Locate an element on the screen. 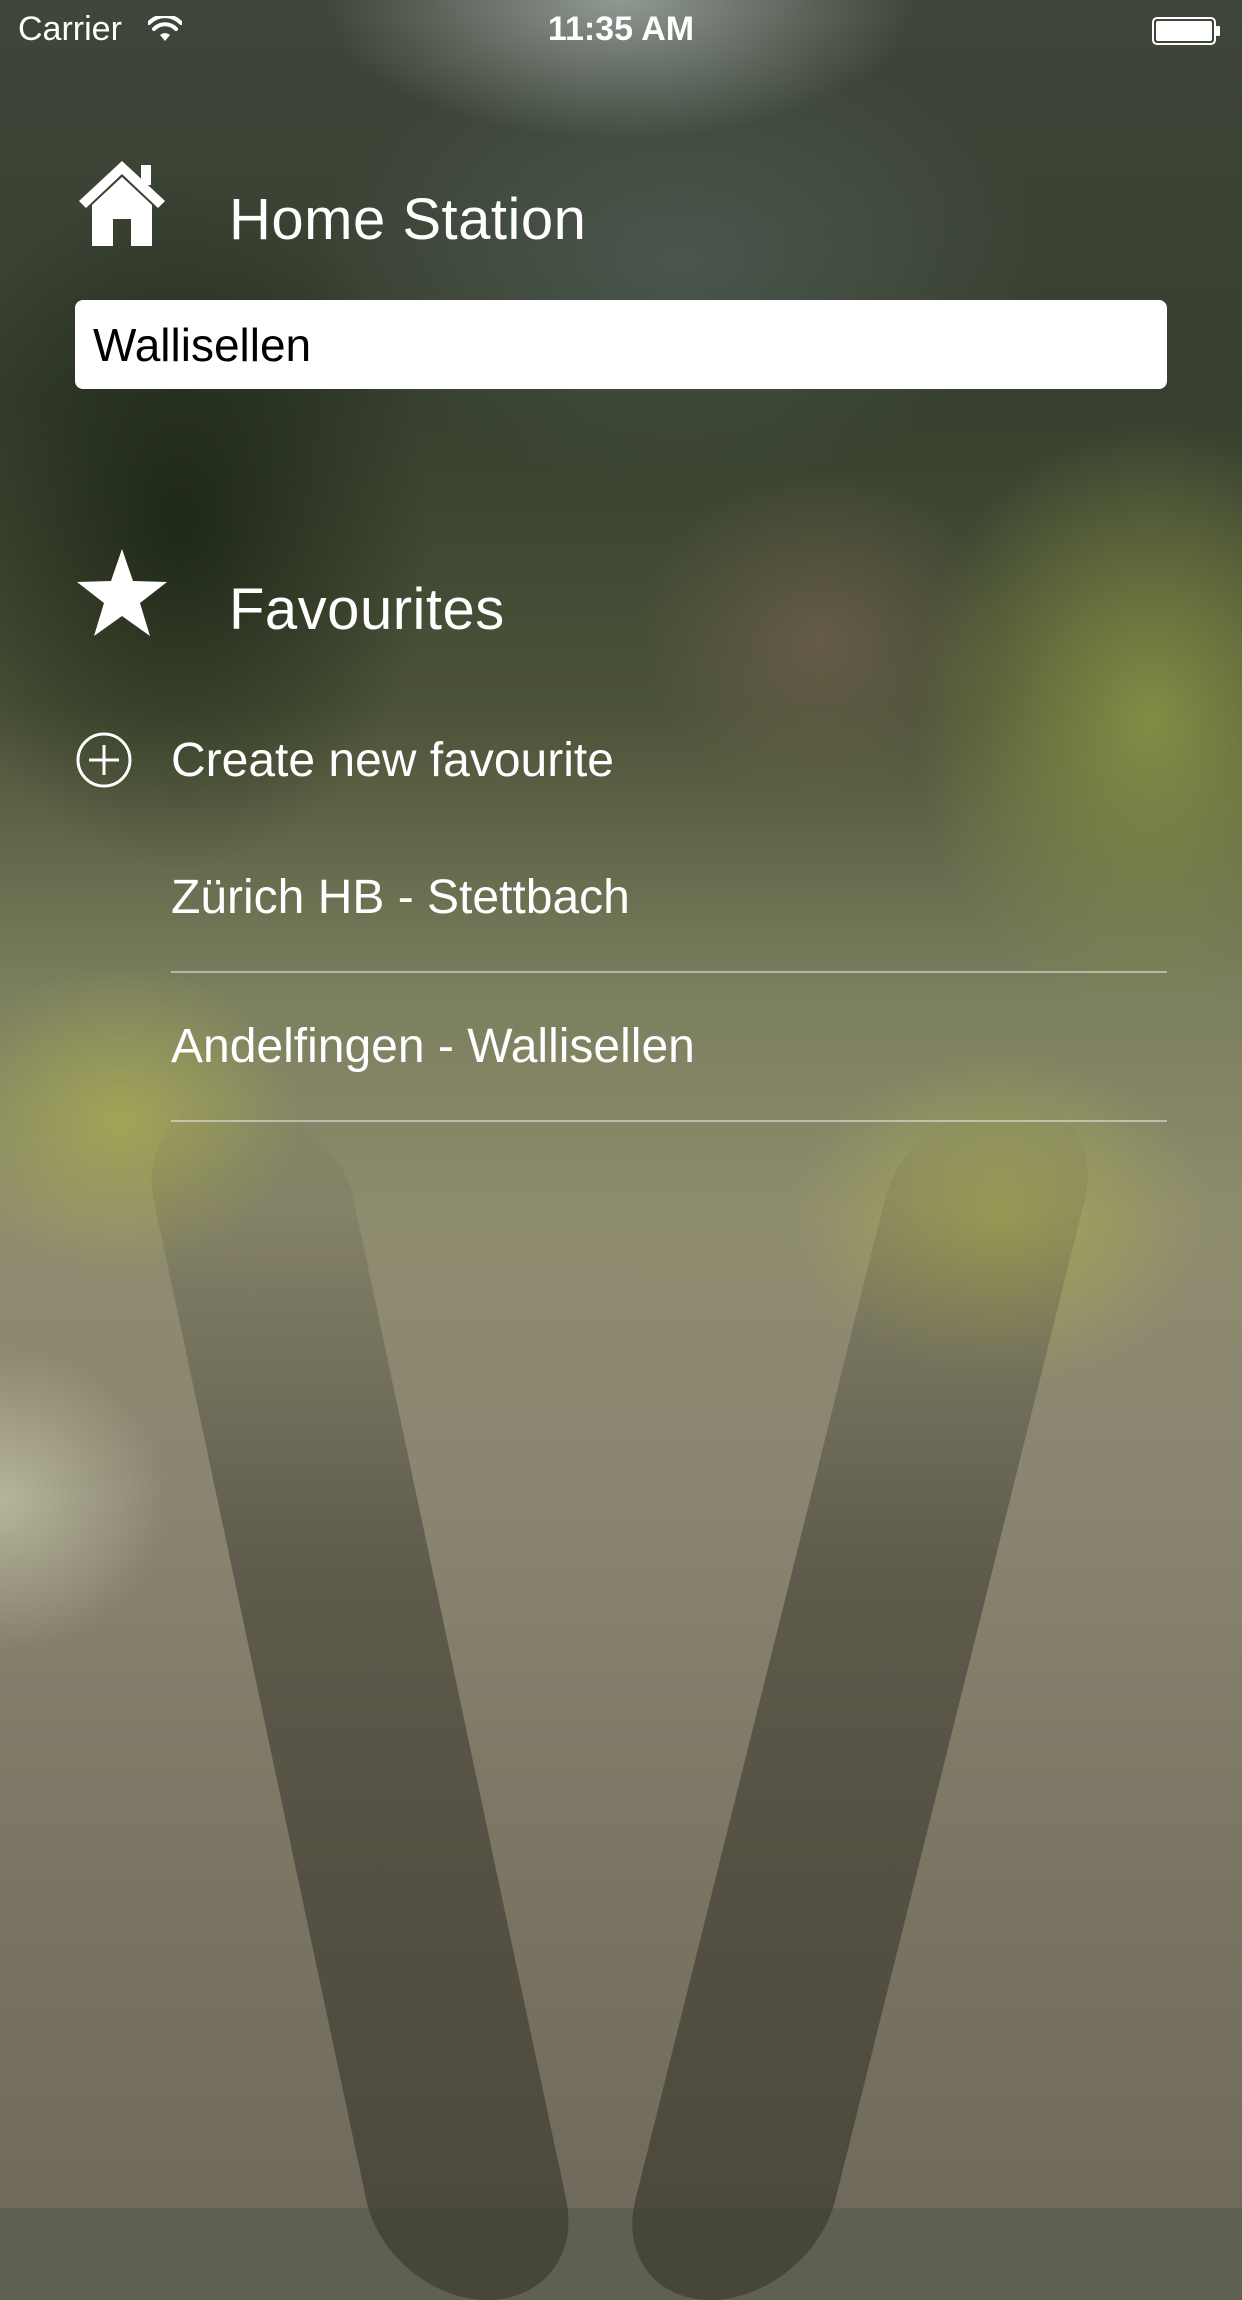 The image size is (1242, 2300). favourite-item: Andelfingen - Wallisellen is located at coordinates (669, 1047).